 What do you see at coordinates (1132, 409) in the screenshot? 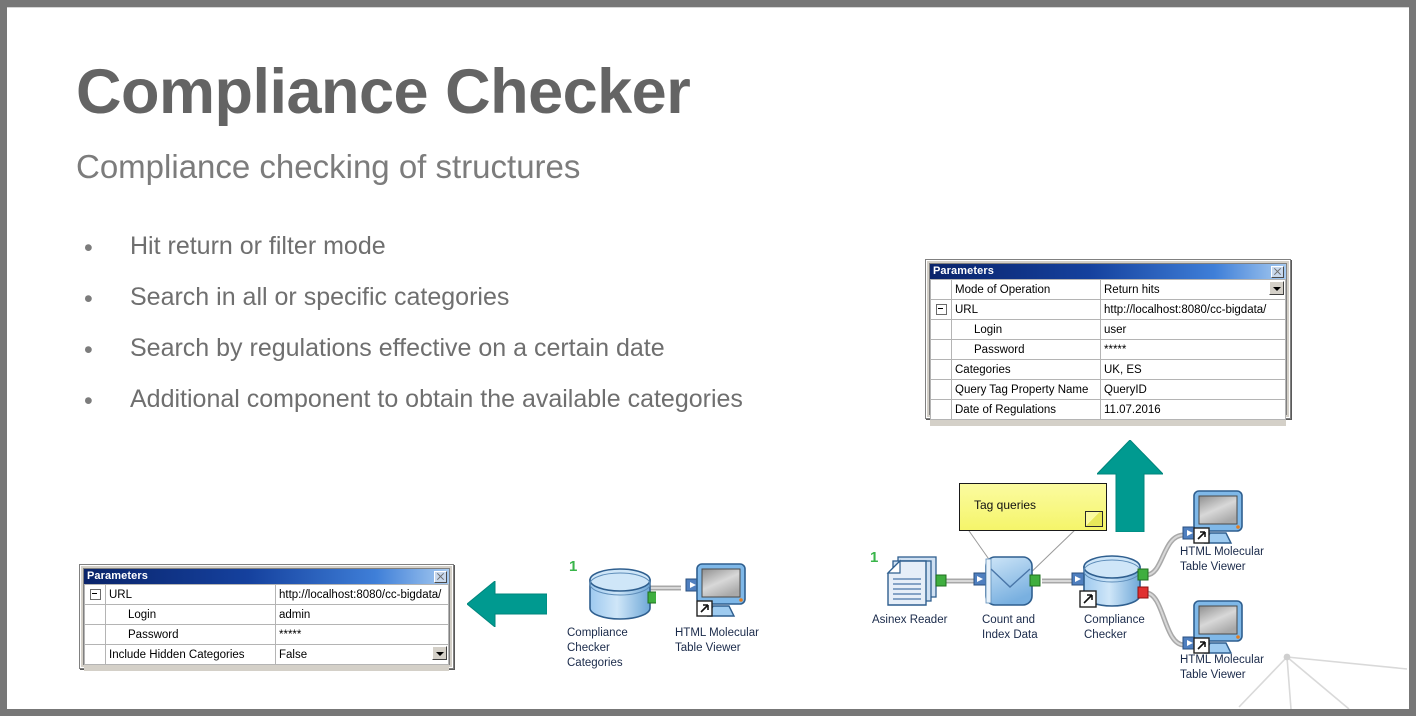
I see `row-value: 11.07.2016` at bounding box center [1132, 409].